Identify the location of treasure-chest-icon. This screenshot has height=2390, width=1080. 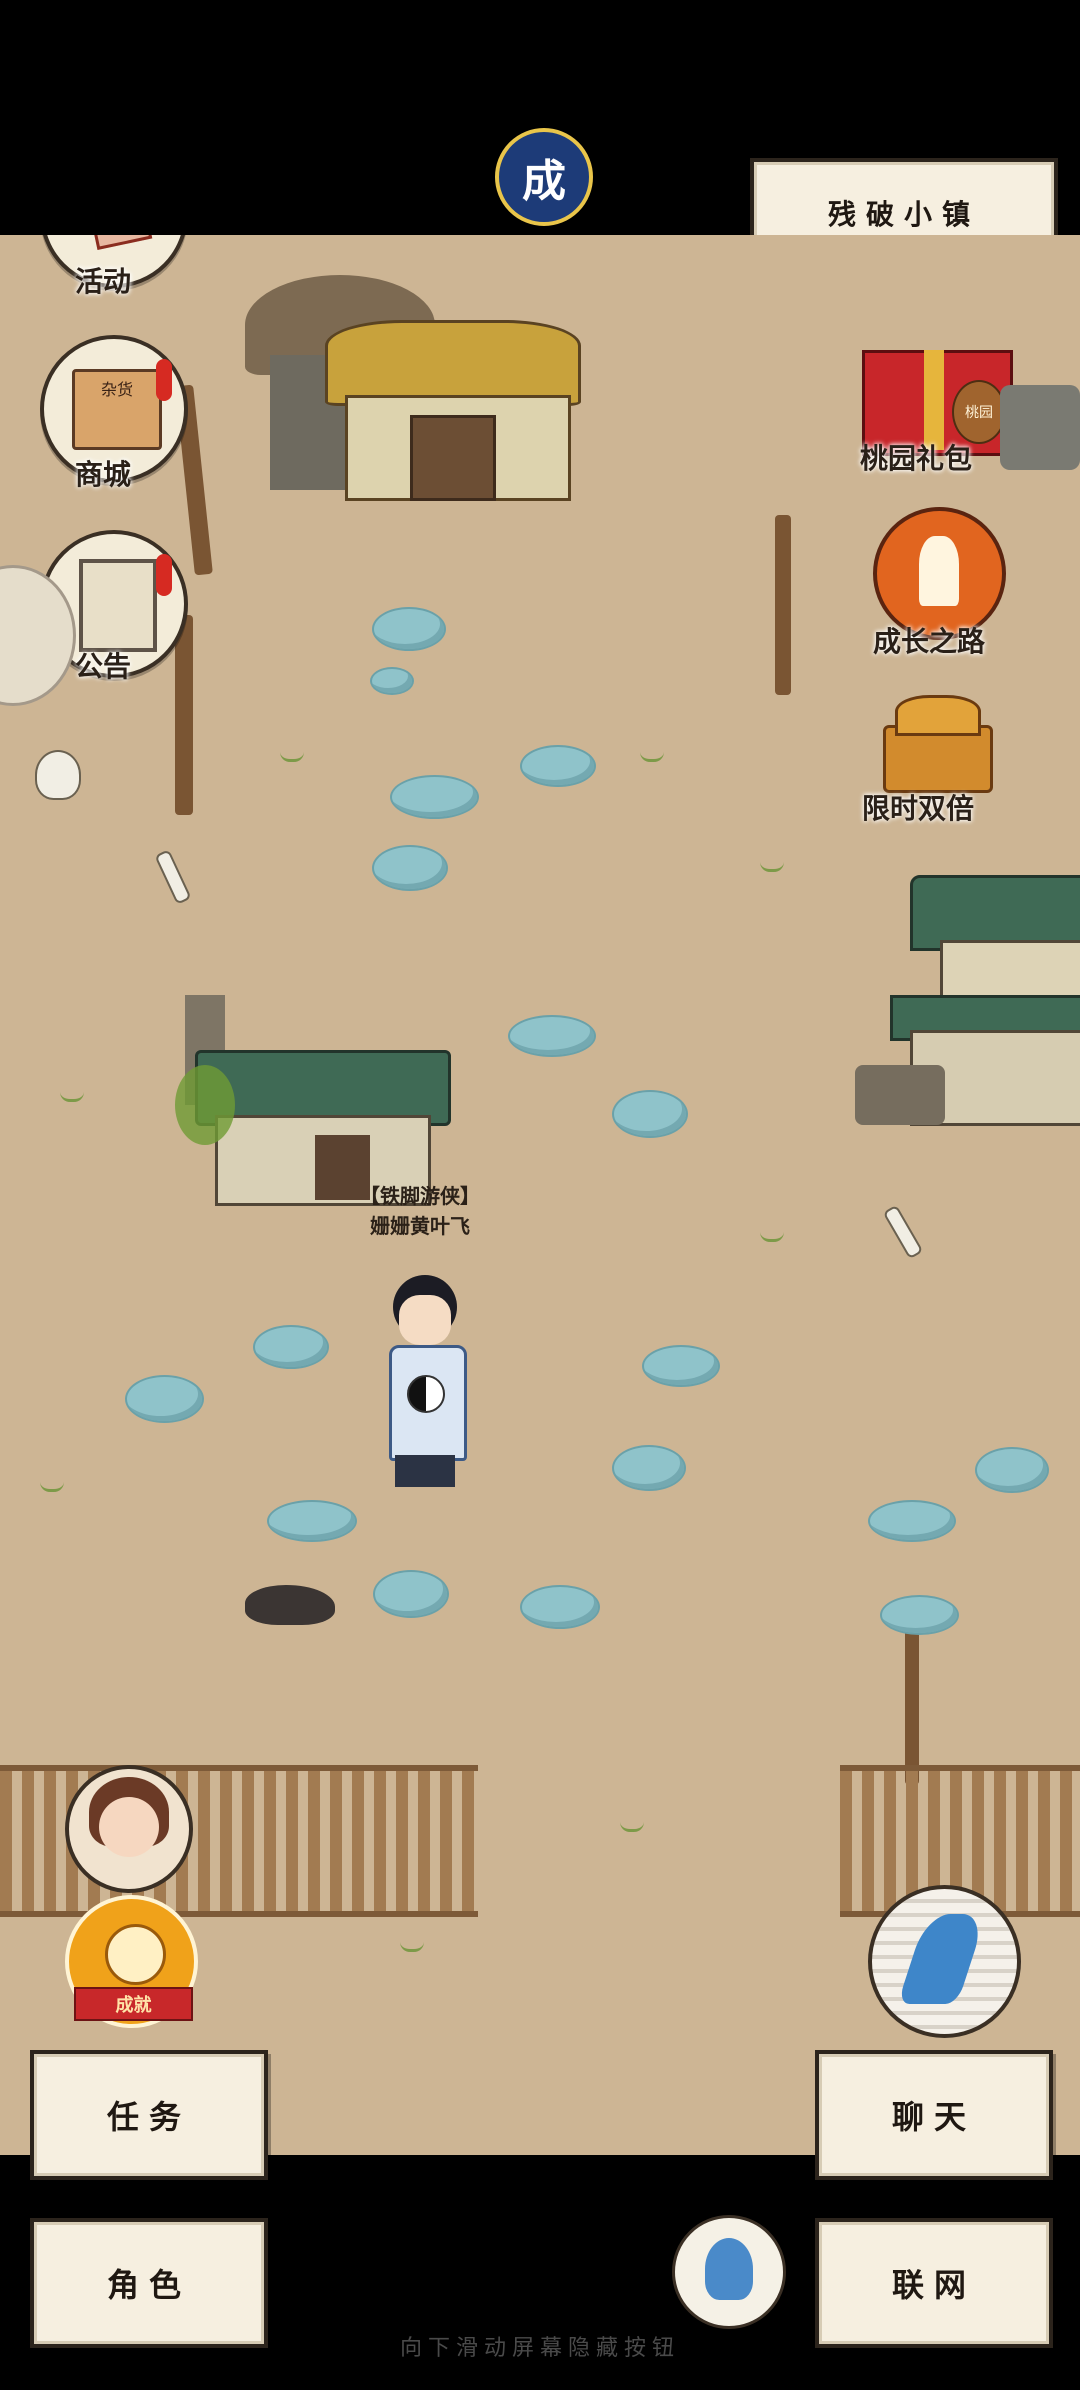
(935, 744).